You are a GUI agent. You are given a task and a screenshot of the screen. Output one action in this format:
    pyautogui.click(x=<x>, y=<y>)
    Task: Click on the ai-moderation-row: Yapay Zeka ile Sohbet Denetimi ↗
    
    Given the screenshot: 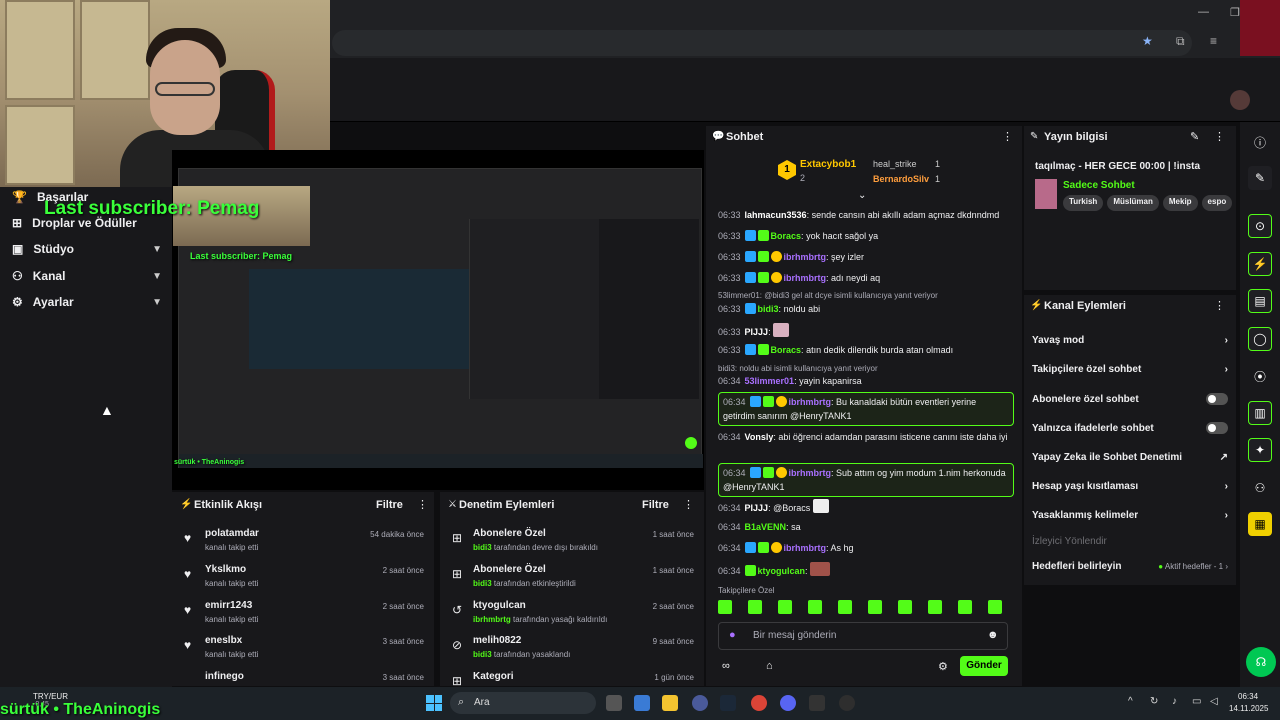 What is the action you would take?
    pyautogui.click(x=1130, y=457)
    